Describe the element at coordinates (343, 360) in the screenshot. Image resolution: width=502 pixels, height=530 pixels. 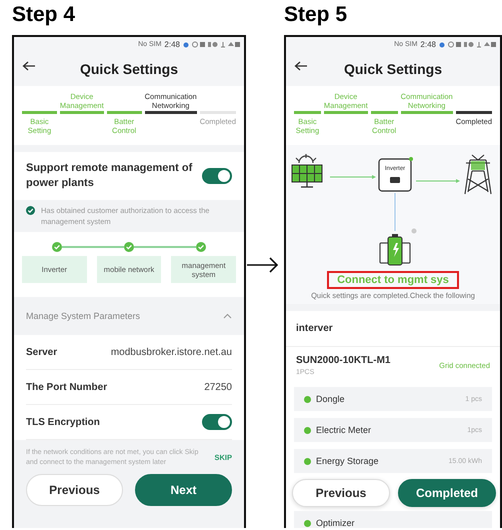
I see `device-model: SUN2000-10KTL-M1` at that location.